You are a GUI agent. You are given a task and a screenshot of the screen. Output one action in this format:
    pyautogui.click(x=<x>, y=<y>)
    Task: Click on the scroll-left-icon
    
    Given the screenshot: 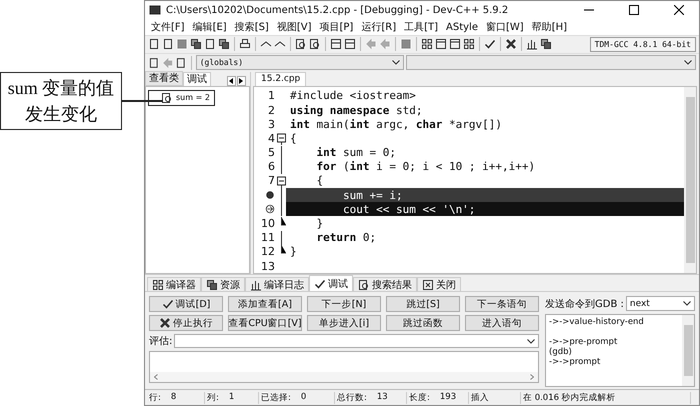 What is the action you would take?
    pyautogui.click(x=156, y=377)
    